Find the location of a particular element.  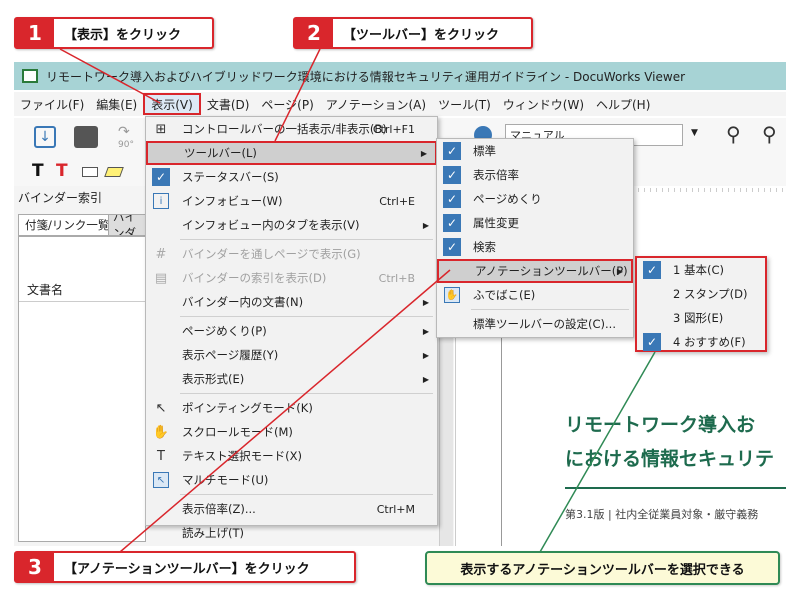

menu-item-toolbar: ツールバー(L) ▶ is located at coordinates (291, 153).